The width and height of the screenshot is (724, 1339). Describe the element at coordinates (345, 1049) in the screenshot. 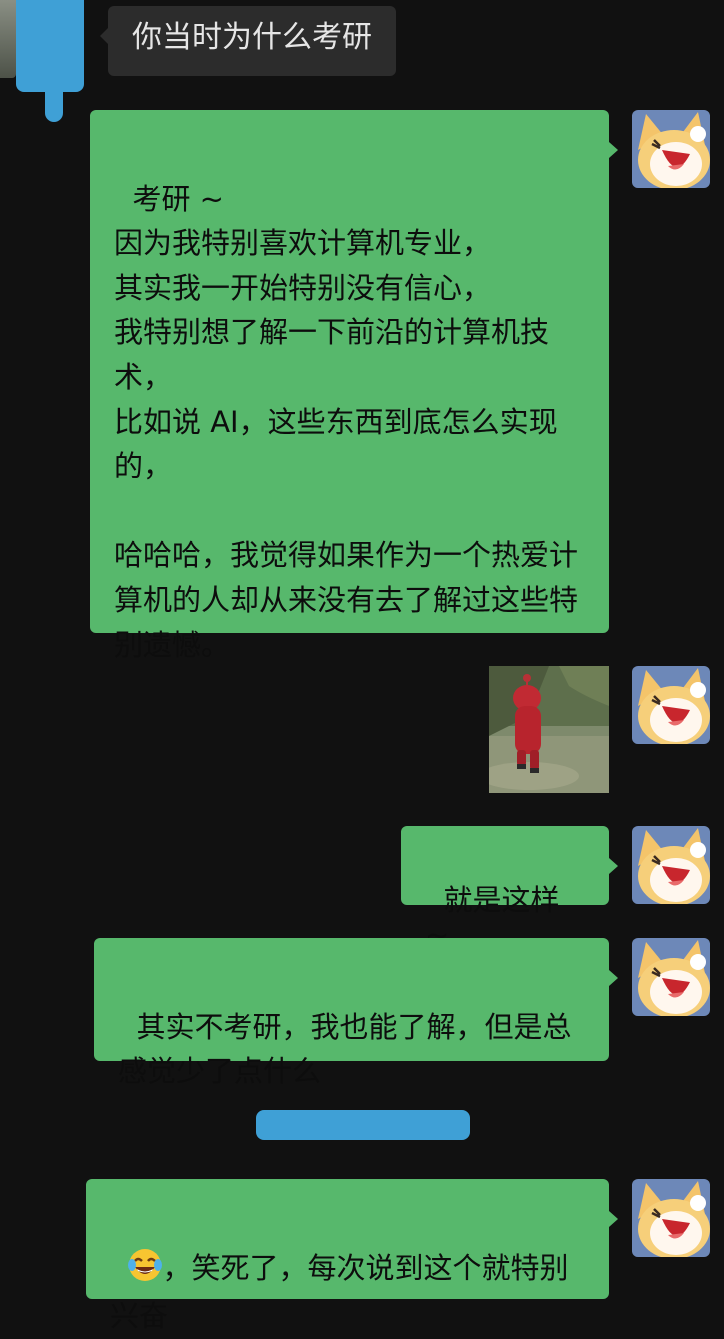

I see `sent-message-text: 其实不考研，我也能了解，但是总感觉少了点什么` at that location.